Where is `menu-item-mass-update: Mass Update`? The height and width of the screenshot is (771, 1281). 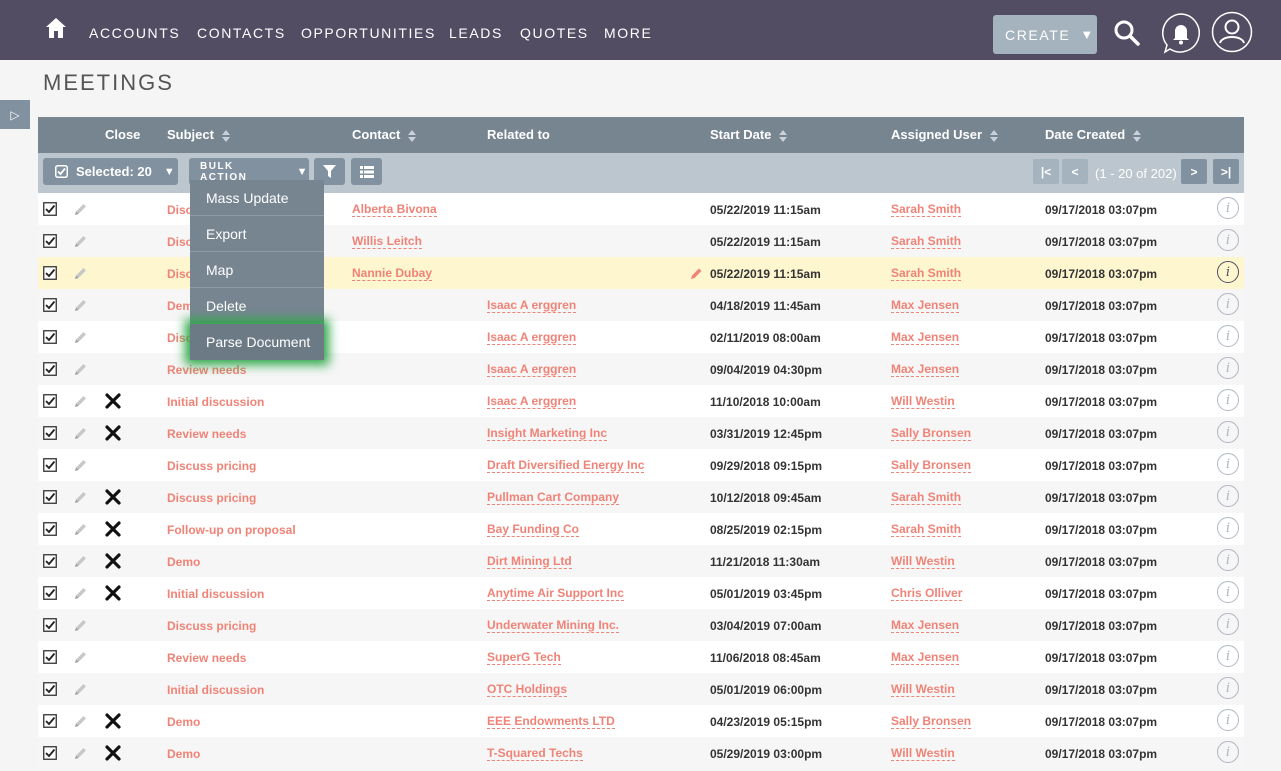
menu-item-mass-update: Mass Update is located at coordinates (257, 198).